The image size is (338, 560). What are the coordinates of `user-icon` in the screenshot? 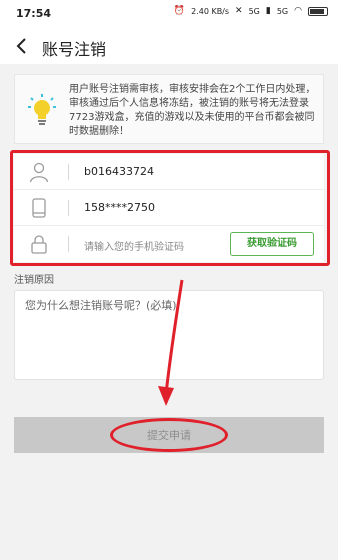 It's located at (39, 172).